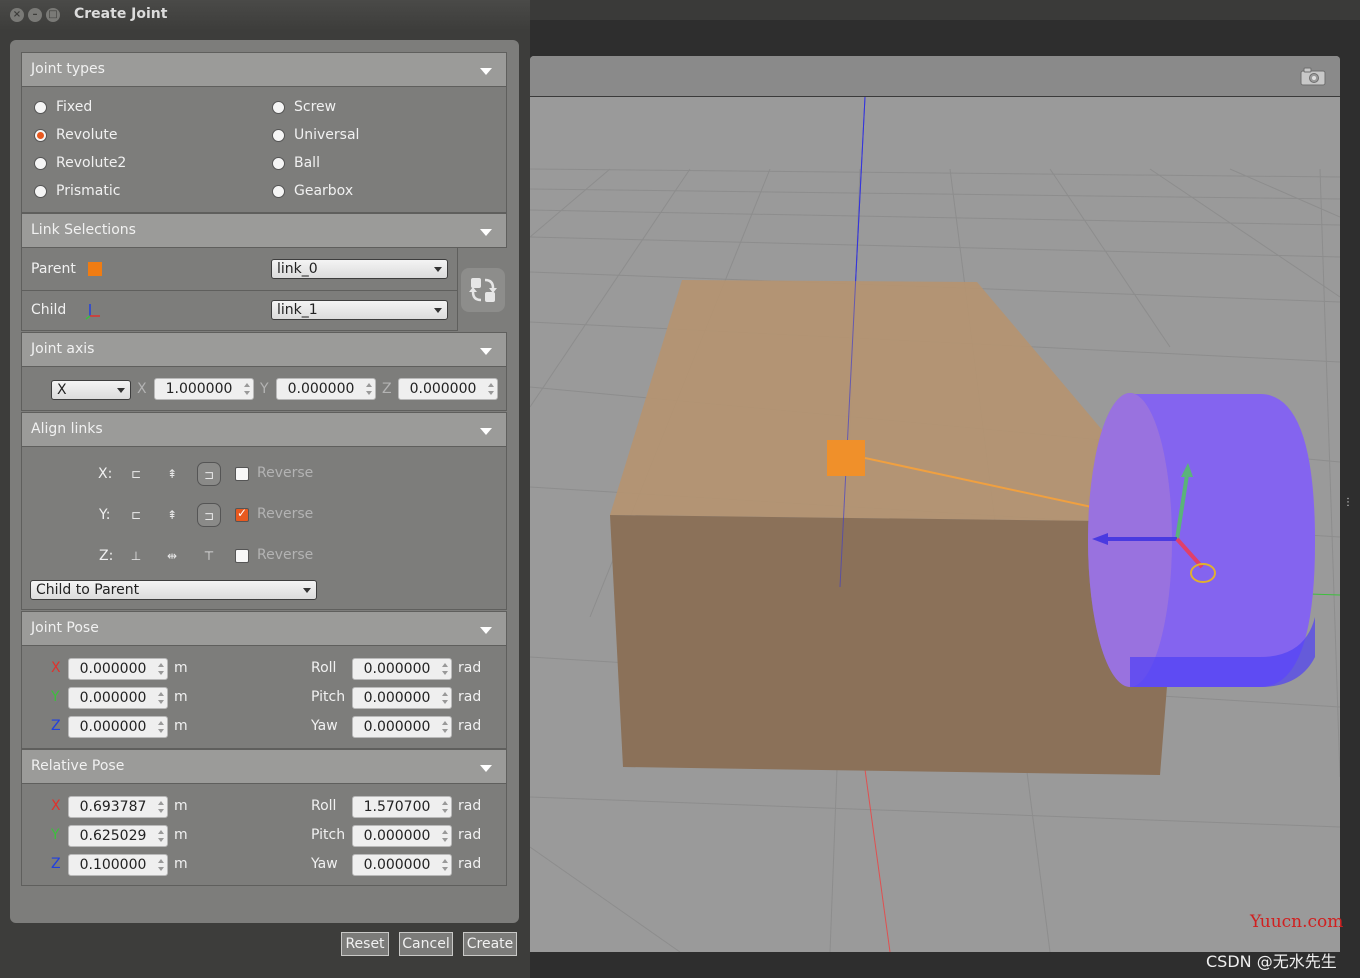 The image size is (1360, 978). What do you see at coordinates (359, 269) in the screenshot?
I see `parent-link-select: link_0` at bounding box center [359, 269].